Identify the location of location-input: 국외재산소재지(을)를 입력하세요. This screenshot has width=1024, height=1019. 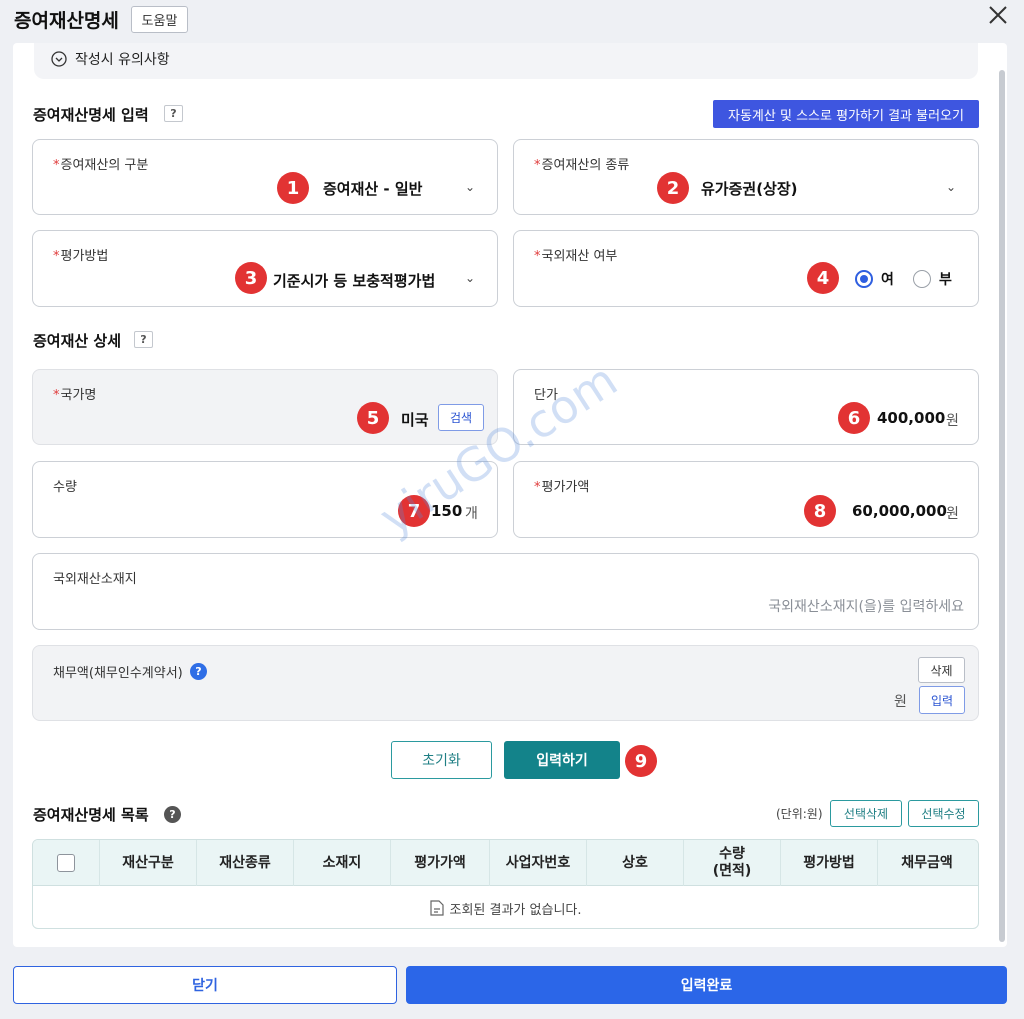
(866, 606).